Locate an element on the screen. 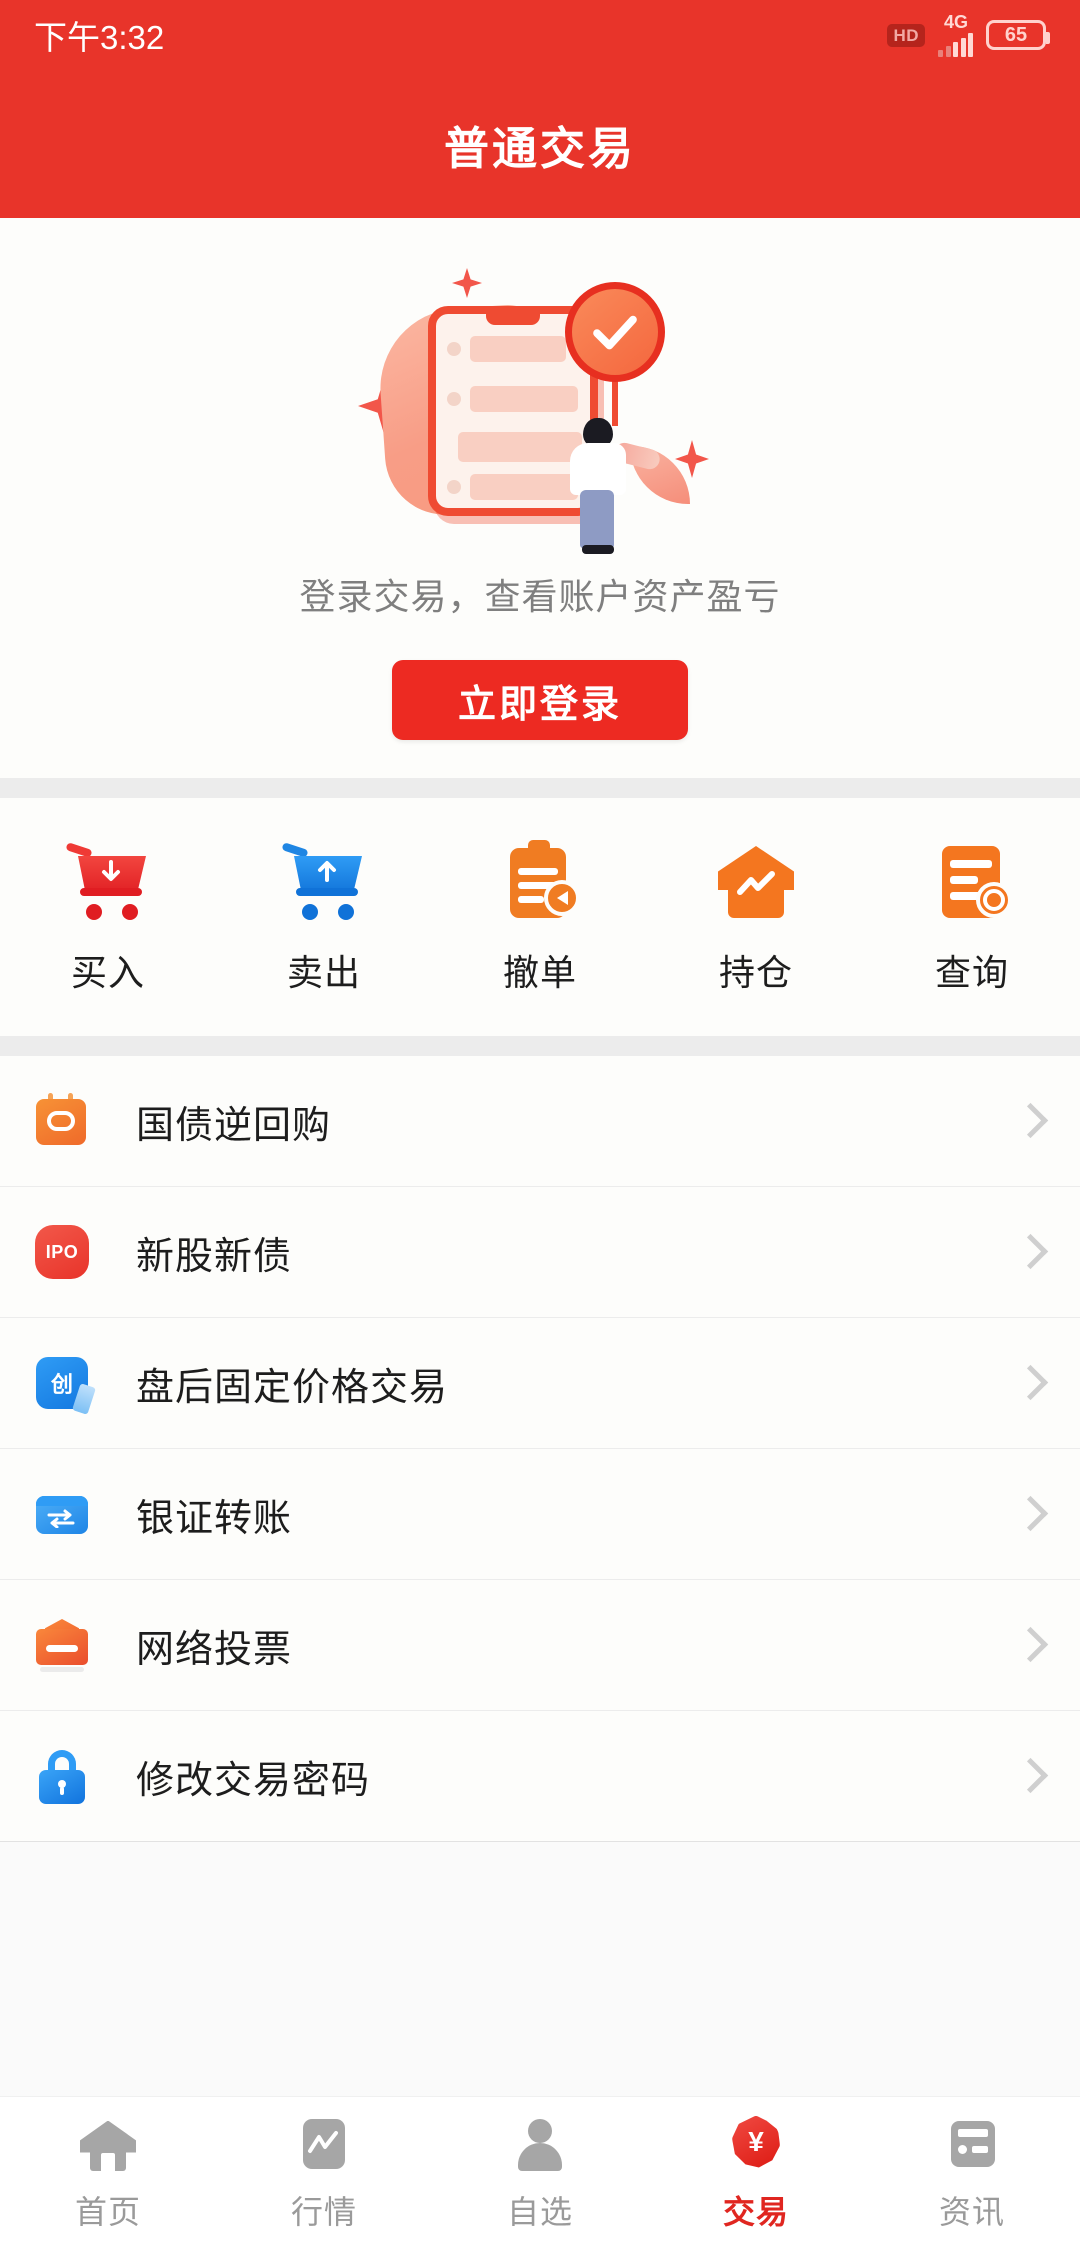 This screenshot has width=1080, height=2248. check-badge-icon is located at coordinates (615, 332).